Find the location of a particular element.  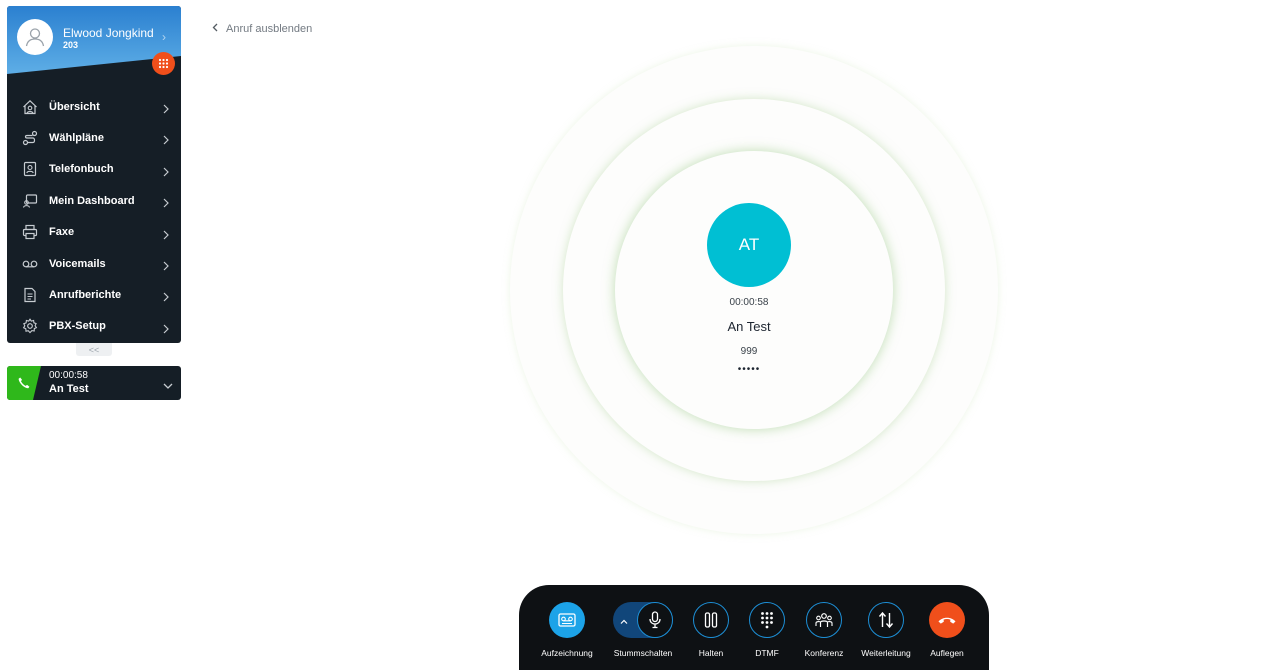

active-call-time: 00:00:58 is located at coordinates (68, 375).